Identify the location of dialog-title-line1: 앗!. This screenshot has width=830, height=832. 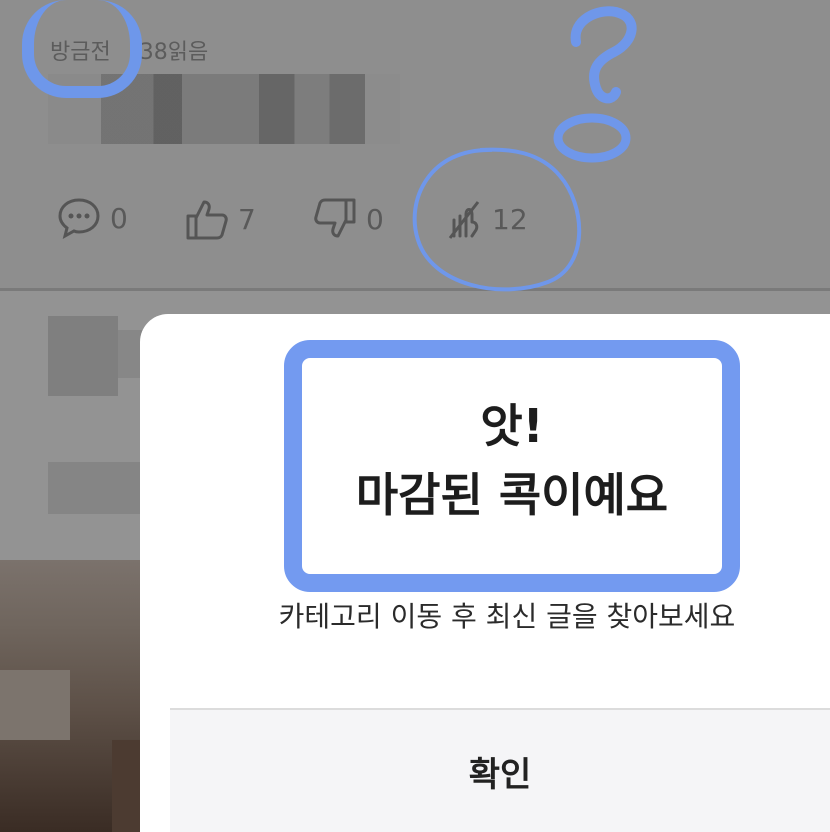
(512, 426).